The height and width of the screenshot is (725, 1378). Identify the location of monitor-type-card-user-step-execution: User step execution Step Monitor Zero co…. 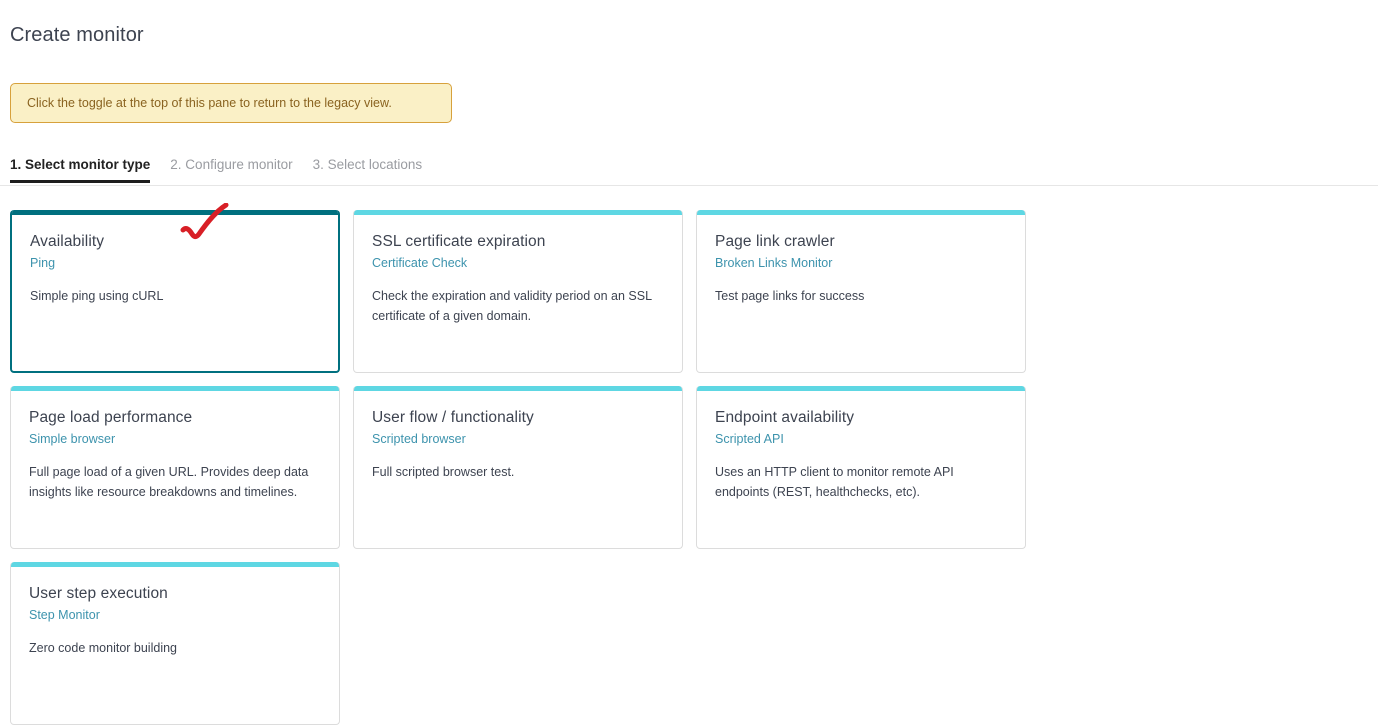
(175, 643).